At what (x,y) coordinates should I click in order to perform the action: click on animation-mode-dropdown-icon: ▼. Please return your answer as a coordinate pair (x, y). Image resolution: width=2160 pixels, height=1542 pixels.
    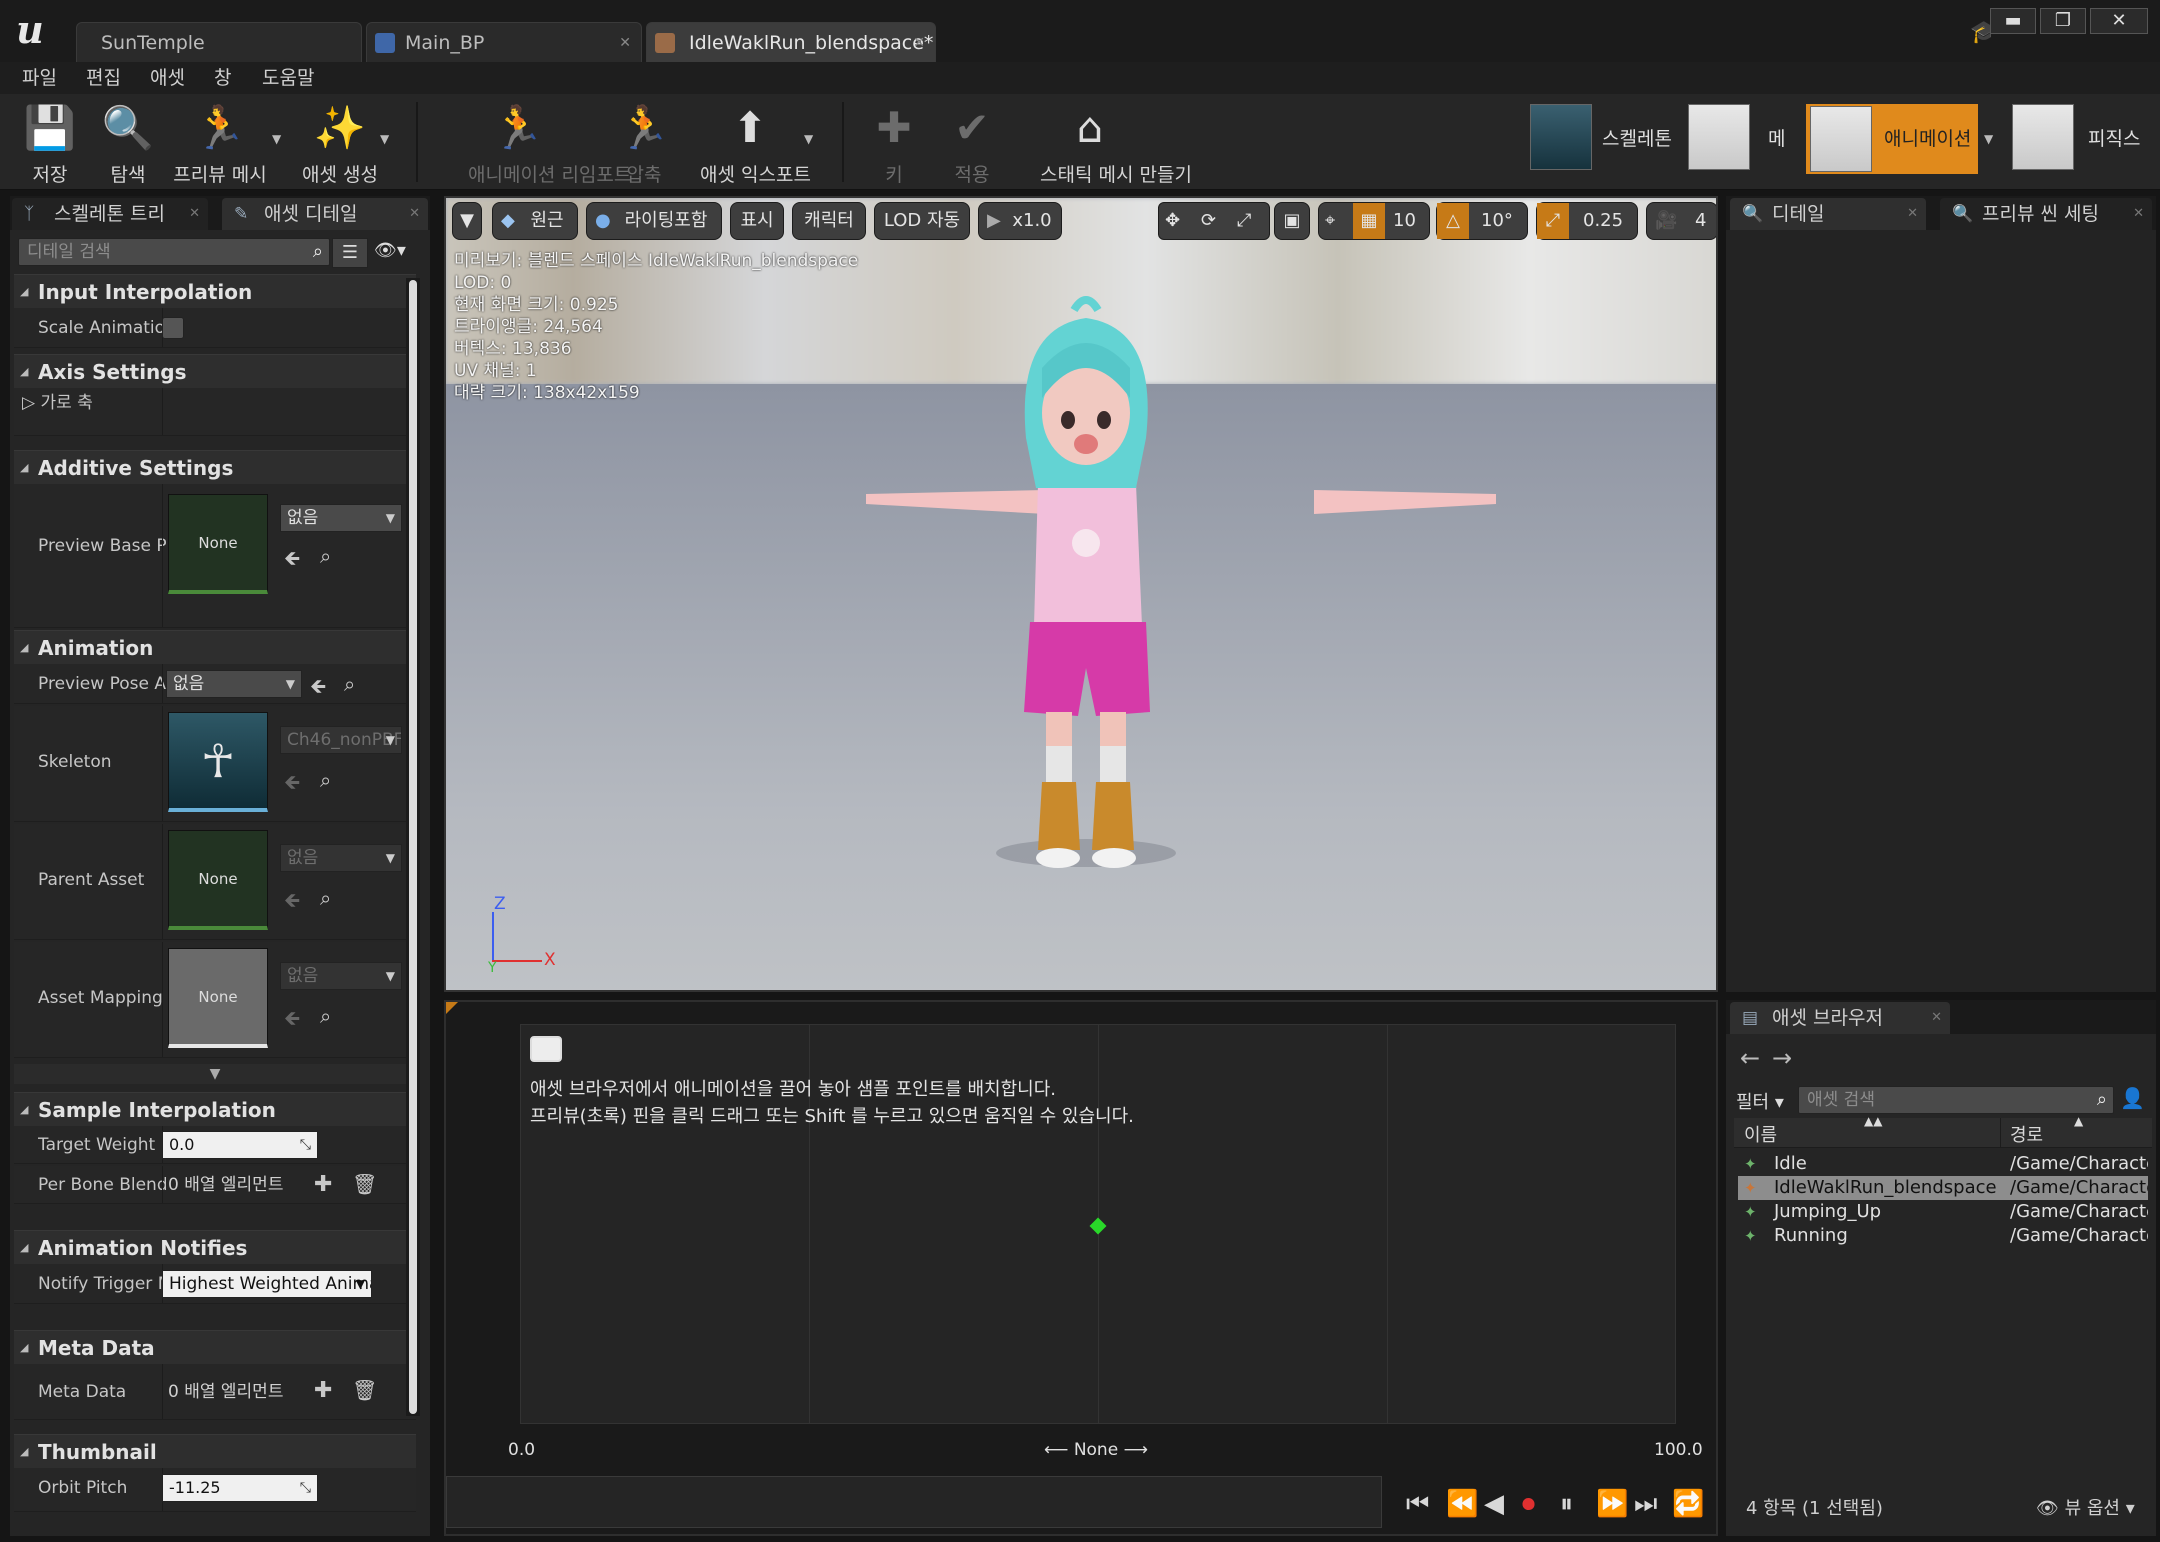
    Looking at the image, I should click on (1988, 139).